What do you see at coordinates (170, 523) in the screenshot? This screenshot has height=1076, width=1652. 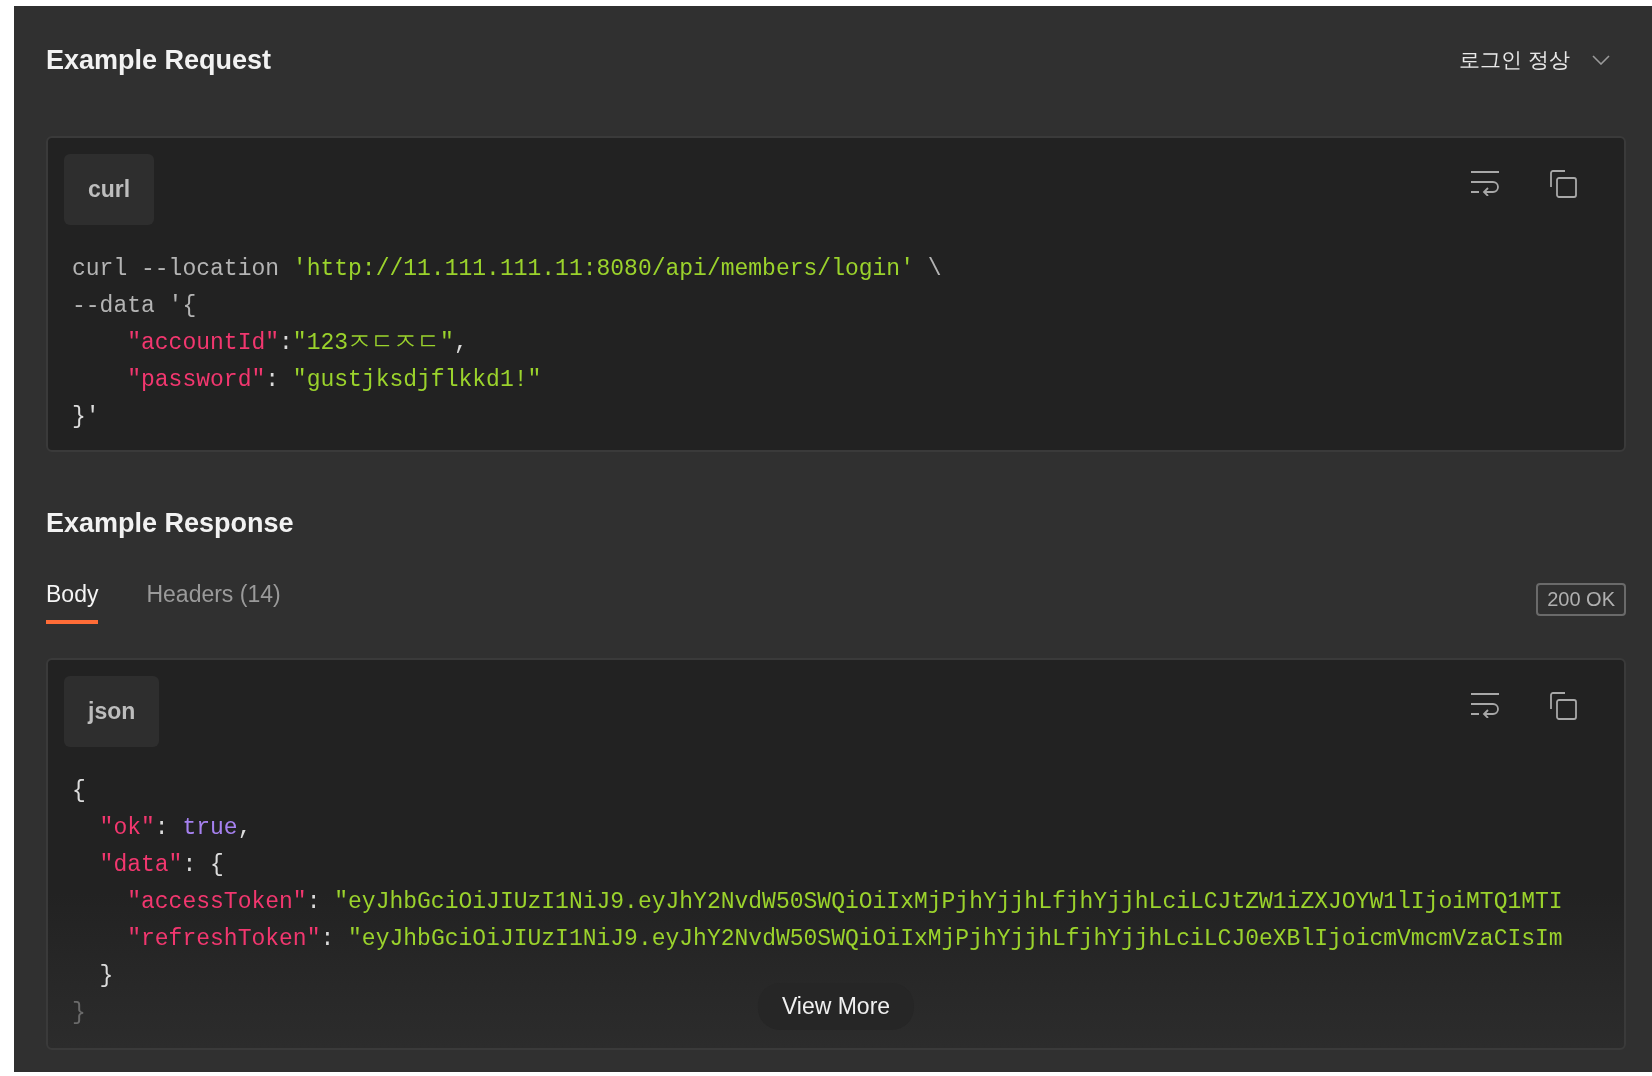 I see `section-title: Example Response` at bounding box center [170, 523].